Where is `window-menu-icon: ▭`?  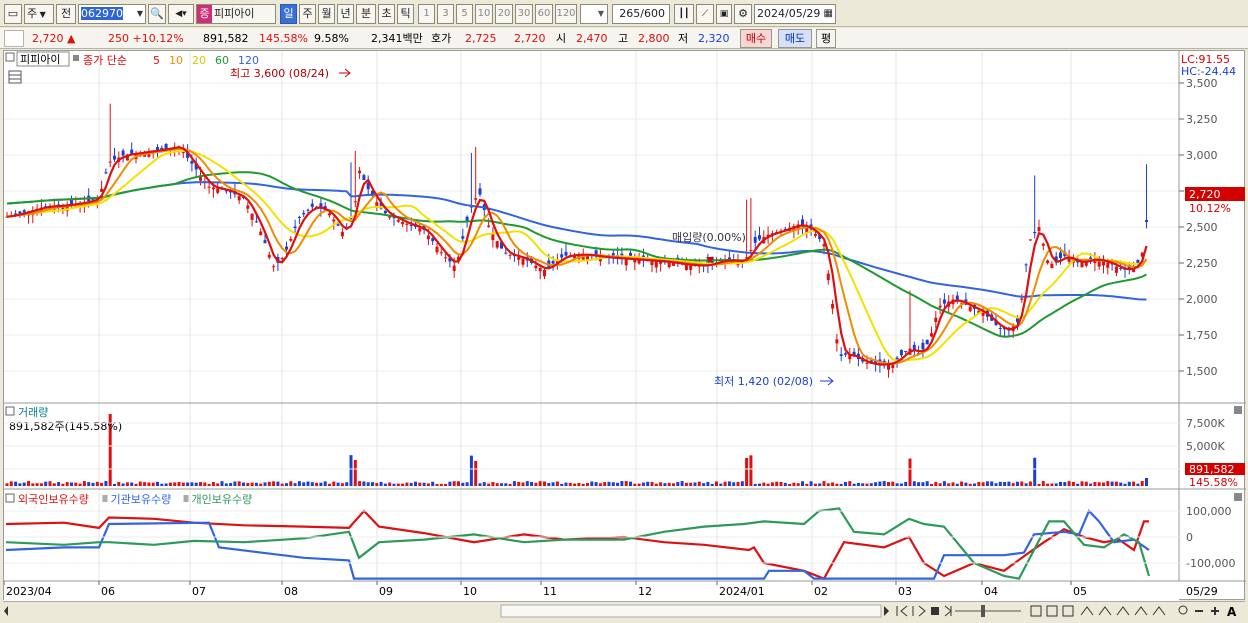 window-menu-icon: ▭ is located at coordinates (13, 14).